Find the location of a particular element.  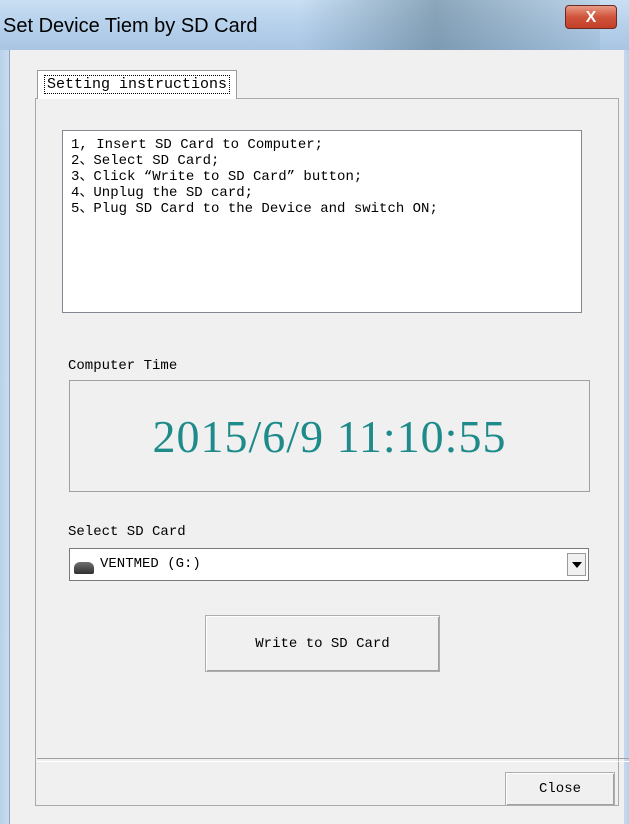

computer-time-value: 2015/6/9 11:10:55 is located at coordinates (329, 436).